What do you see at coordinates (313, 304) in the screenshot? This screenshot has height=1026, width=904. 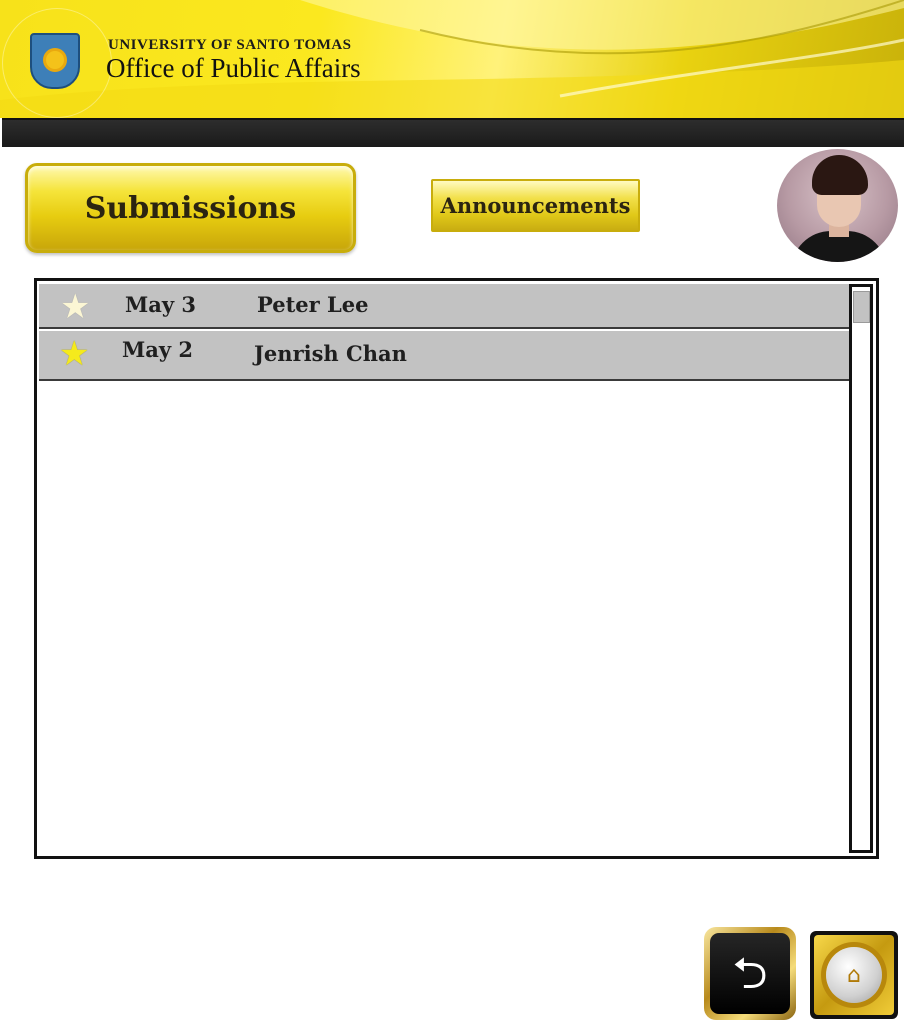 I see `submission-author: Peter Lee` at bounding box center [313, 304].